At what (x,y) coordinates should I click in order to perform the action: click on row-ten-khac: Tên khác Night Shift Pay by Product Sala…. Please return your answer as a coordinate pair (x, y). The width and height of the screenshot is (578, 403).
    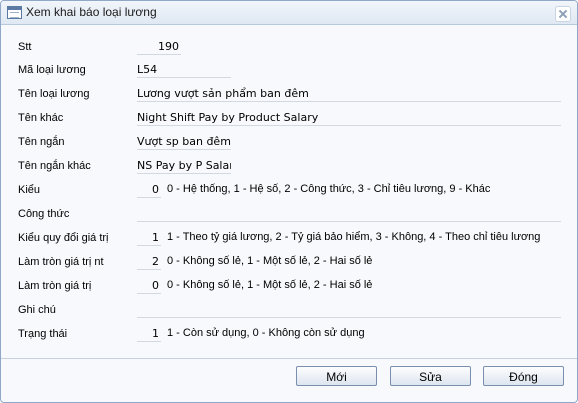
    Looking at the image, I should click on (289, 119).